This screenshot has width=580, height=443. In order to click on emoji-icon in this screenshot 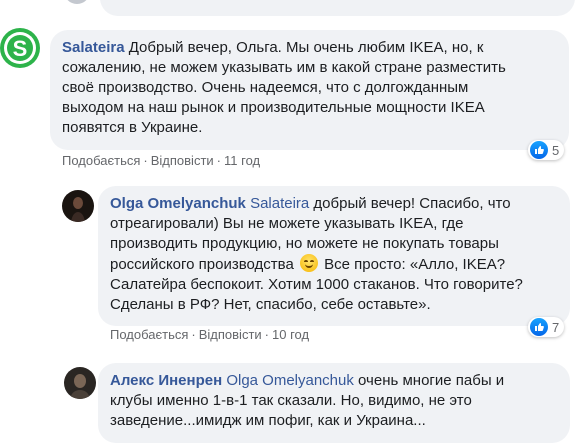, I will do `click(308, 263)`.